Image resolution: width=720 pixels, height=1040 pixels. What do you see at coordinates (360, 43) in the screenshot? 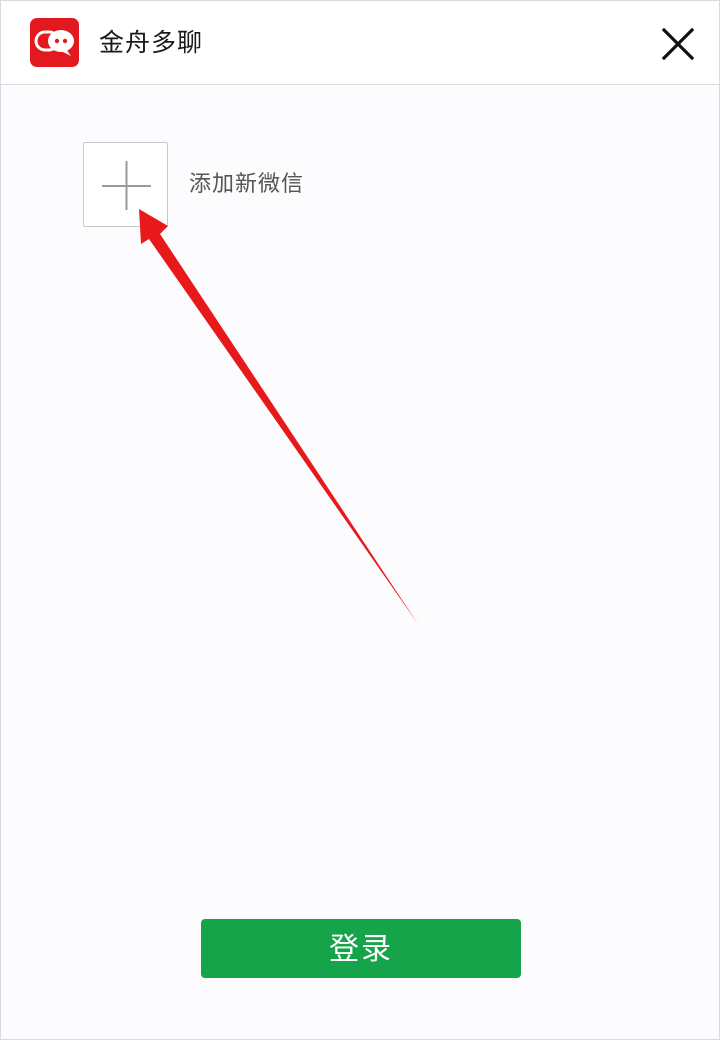
I see `title-bar: 金舟多聊` at bounding box center [360, 43].